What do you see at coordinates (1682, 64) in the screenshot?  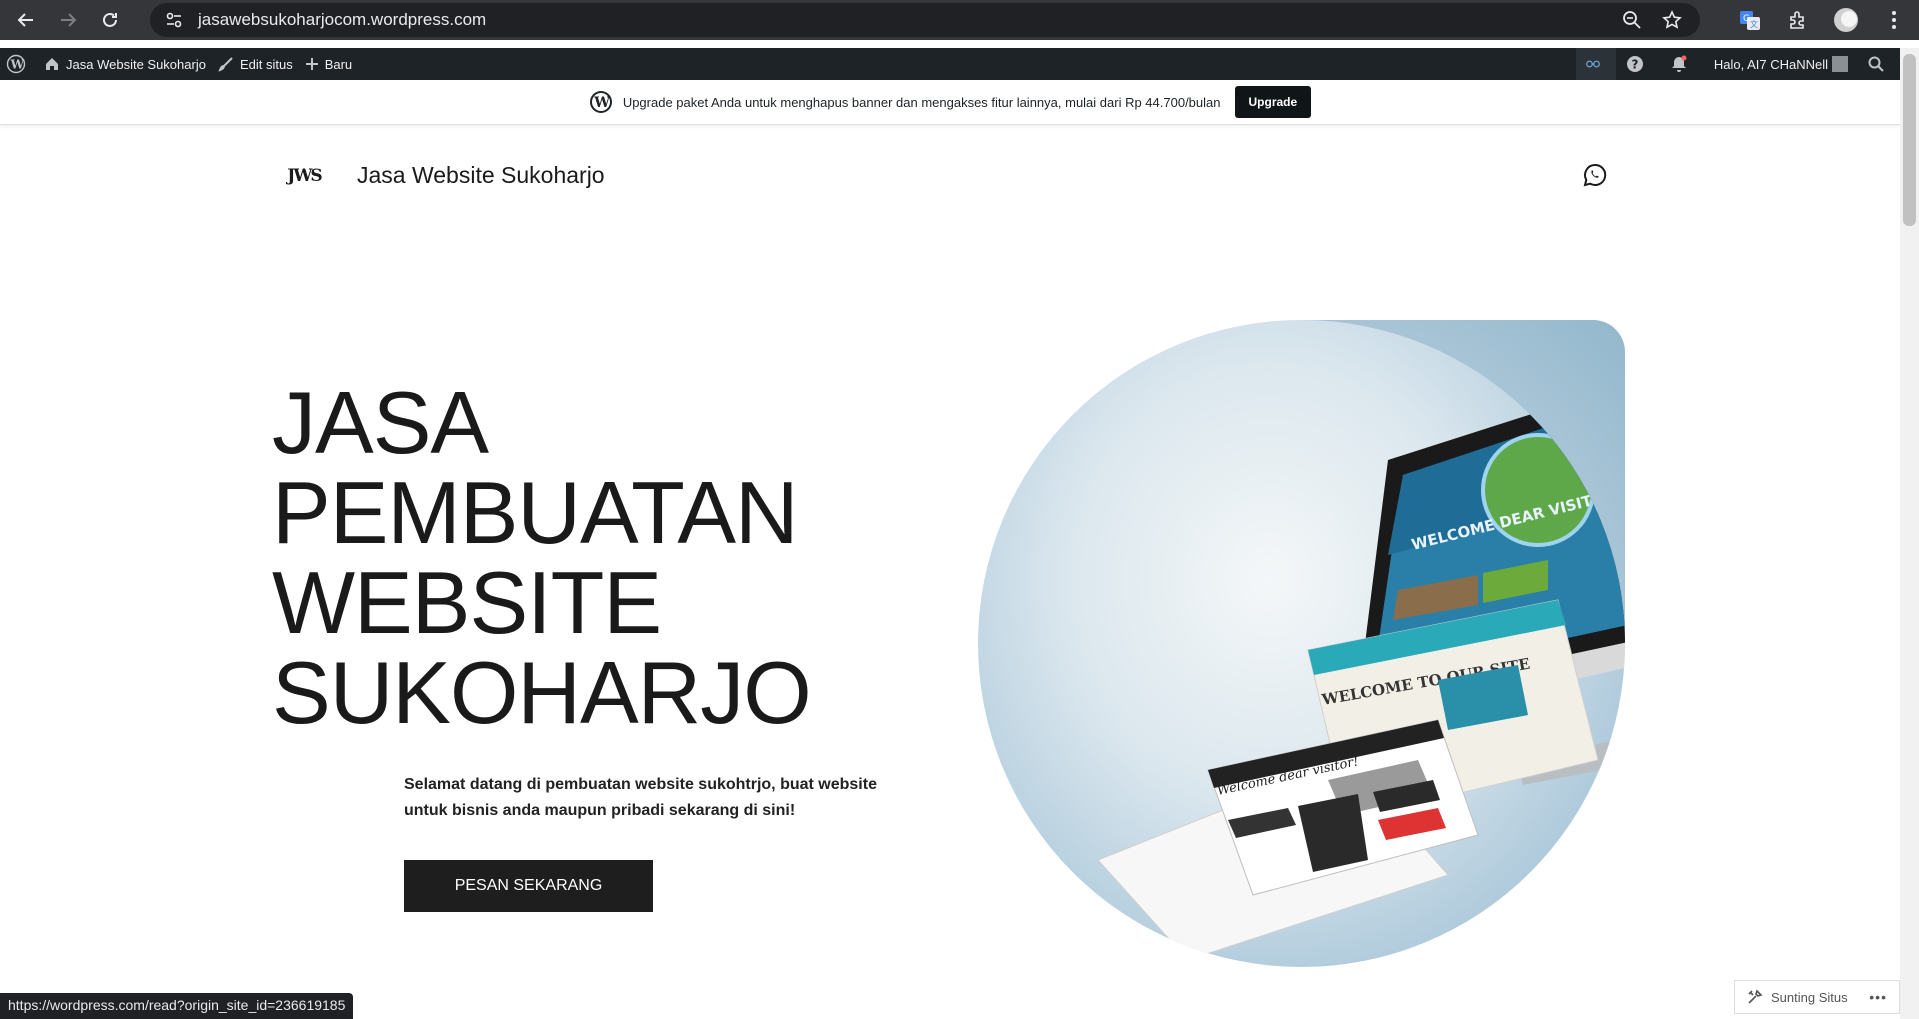 I see `notifications-bell-icon` at bounding box center [1682, 64].